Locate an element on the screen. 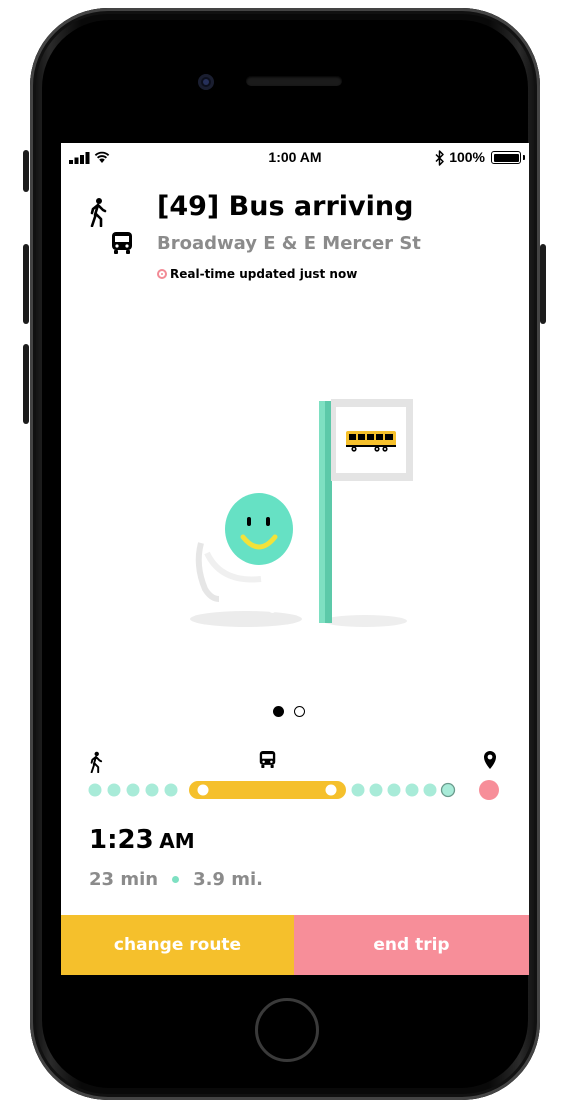  mute-switch is located at coordinates (26, 171).